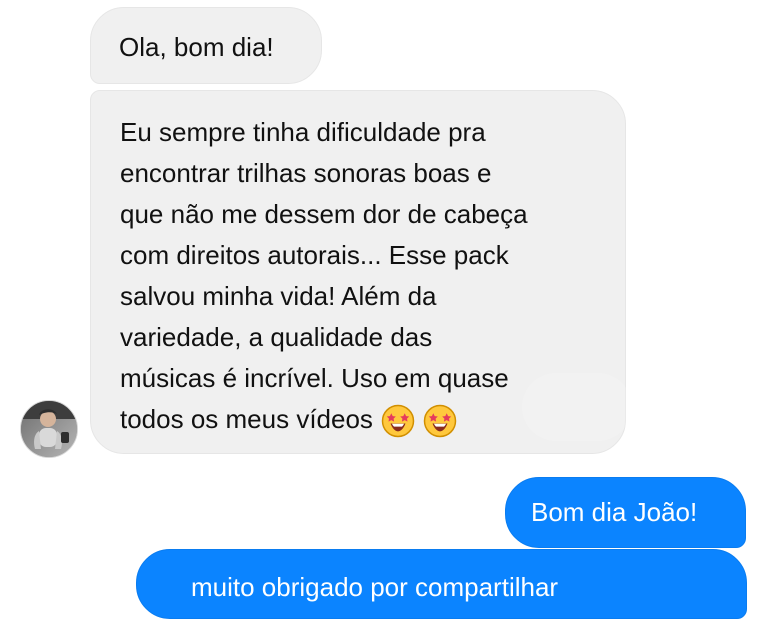 The height and width of the screenshot is (619, 768). What do you see at coordinates (419, 421) in the screenshot?
I see `emoji-row` at bounding box center [419, 421].